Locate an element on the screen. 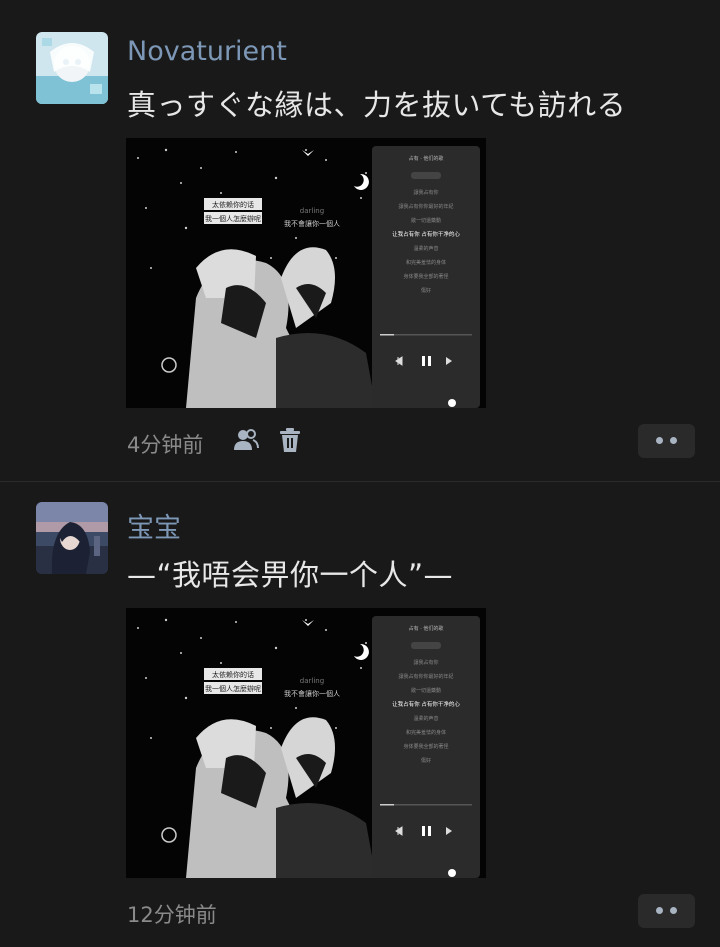 This screenshot has width=720, height=947. post-time: 4分钟前 is located at coordinates (165, 445).